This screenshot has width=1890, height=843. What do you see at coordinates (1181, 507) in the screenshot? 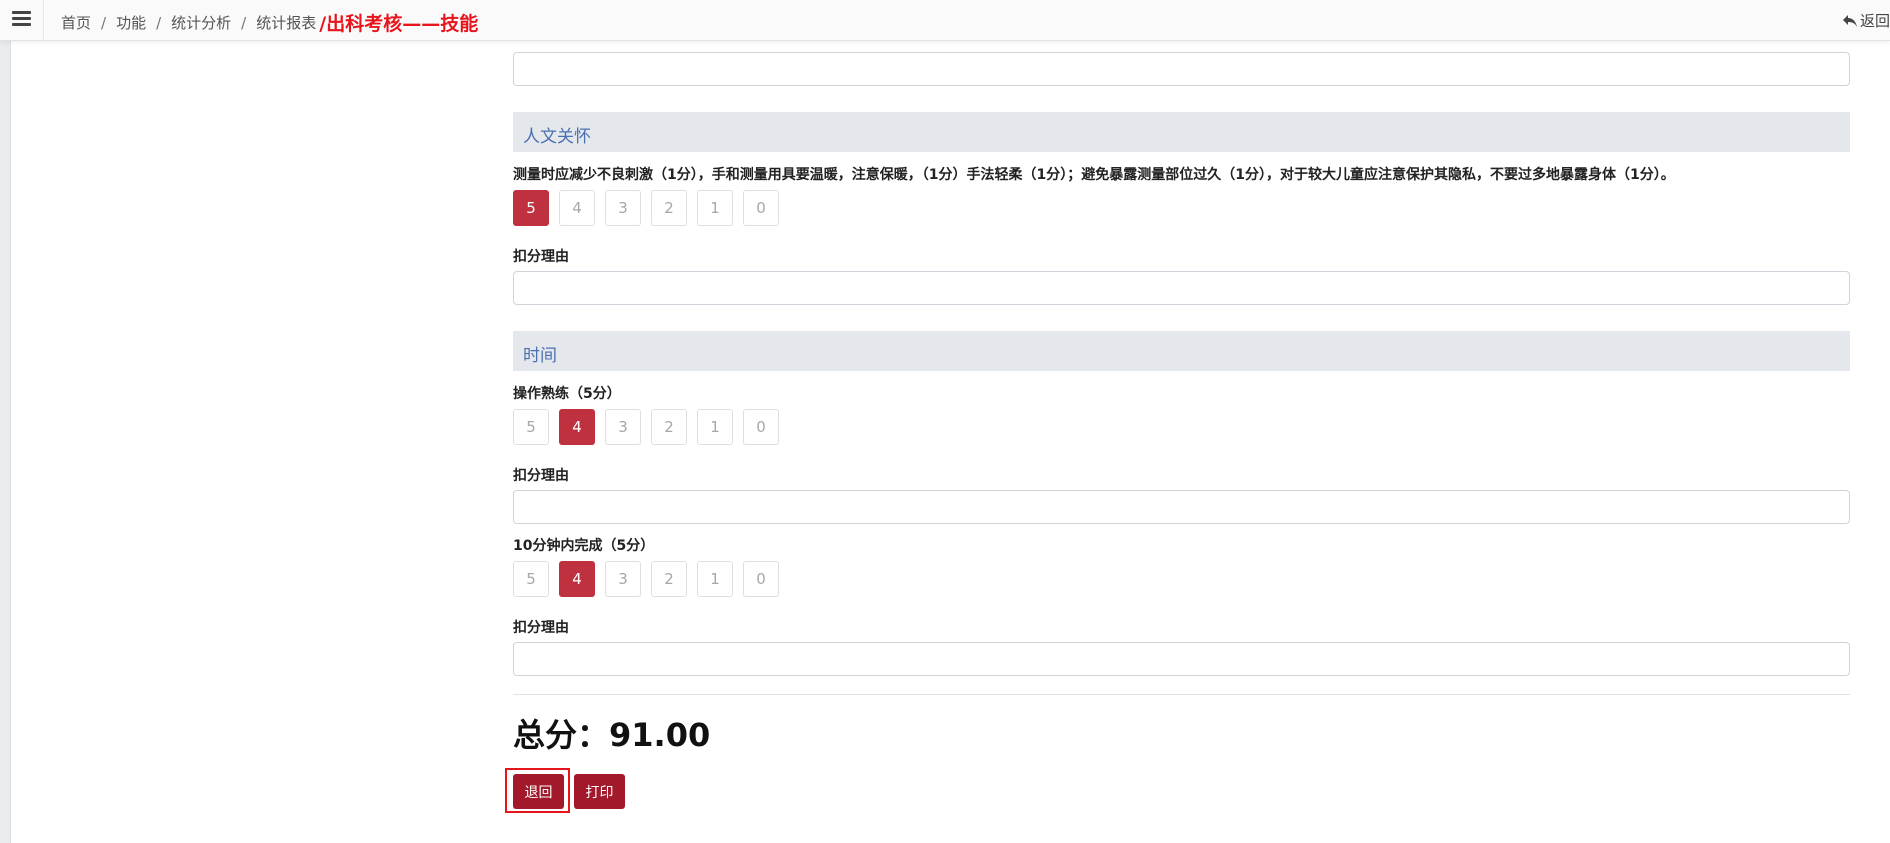
I see `reason-input-proficiency` at bounding box center [1181, 507].